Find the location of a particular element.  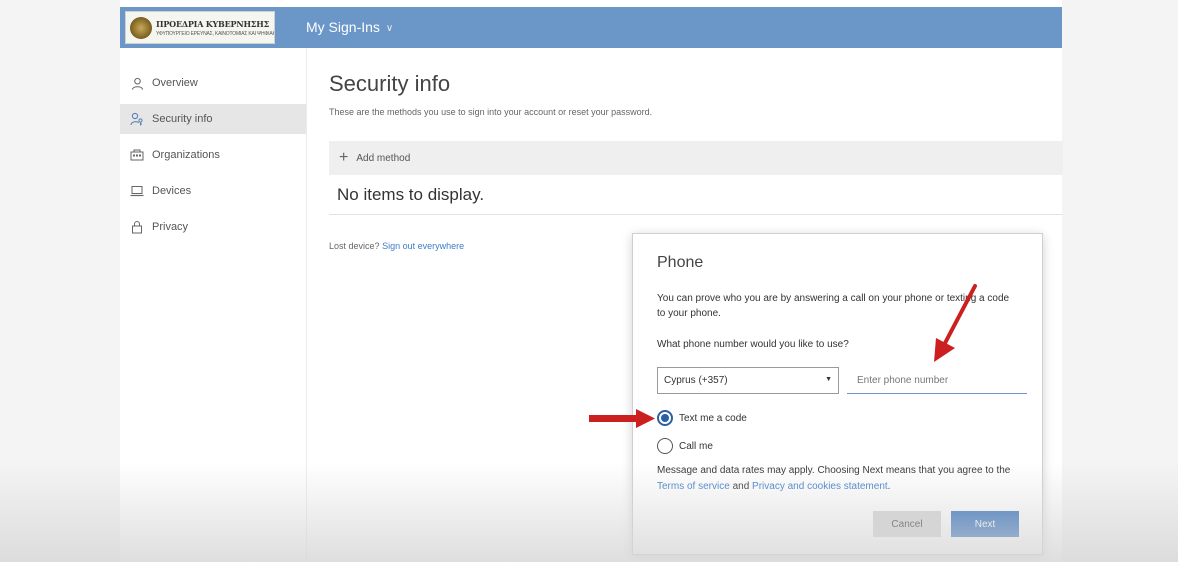

phone-number-input is located at coordinates (937, 380).